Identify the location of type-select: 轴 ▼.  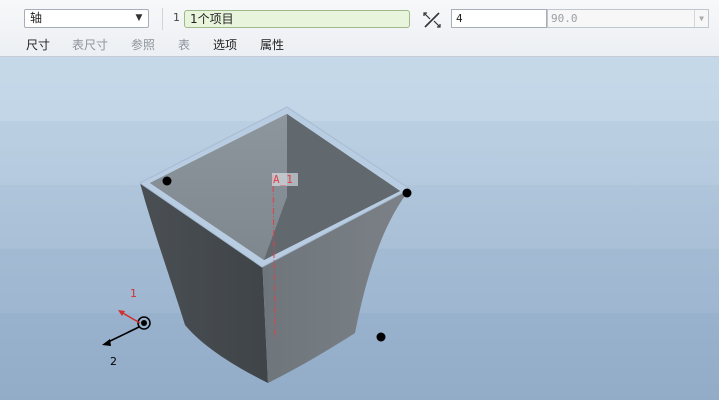
(86, 18).